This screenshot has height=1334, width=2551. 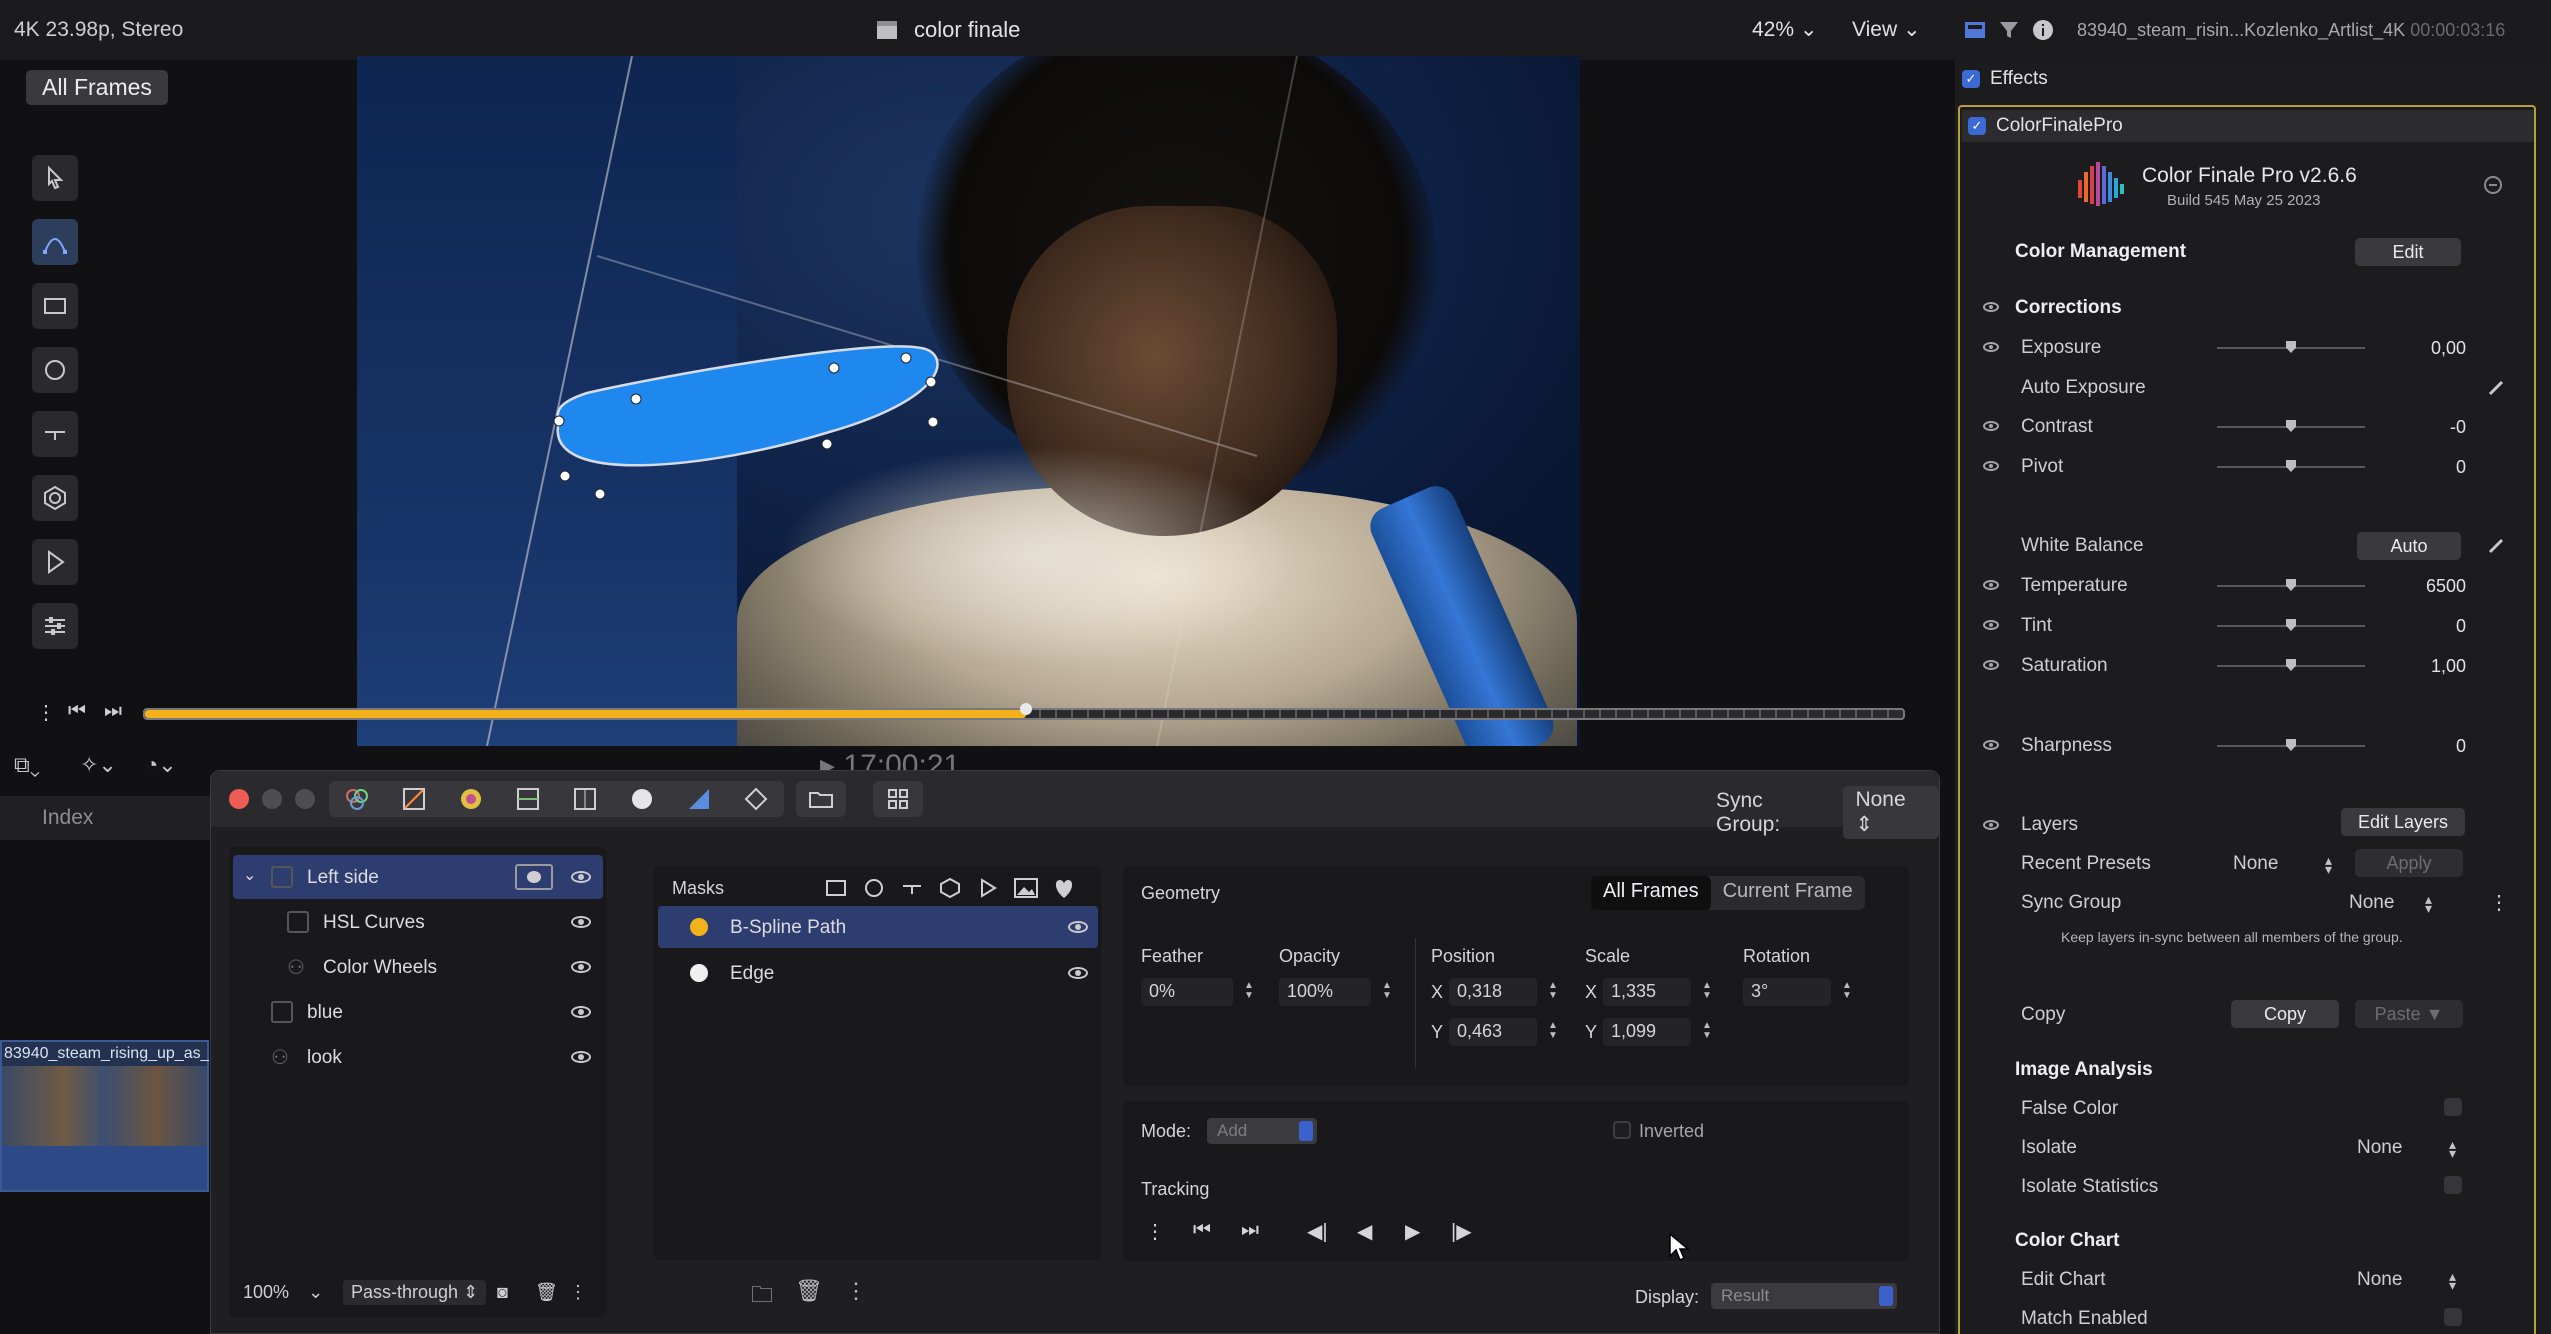 What do you see at coordinates (1647, 1032) in the screenshot?
I see `scale-y-field: 1,099` at bounding box center [1647, 1032].